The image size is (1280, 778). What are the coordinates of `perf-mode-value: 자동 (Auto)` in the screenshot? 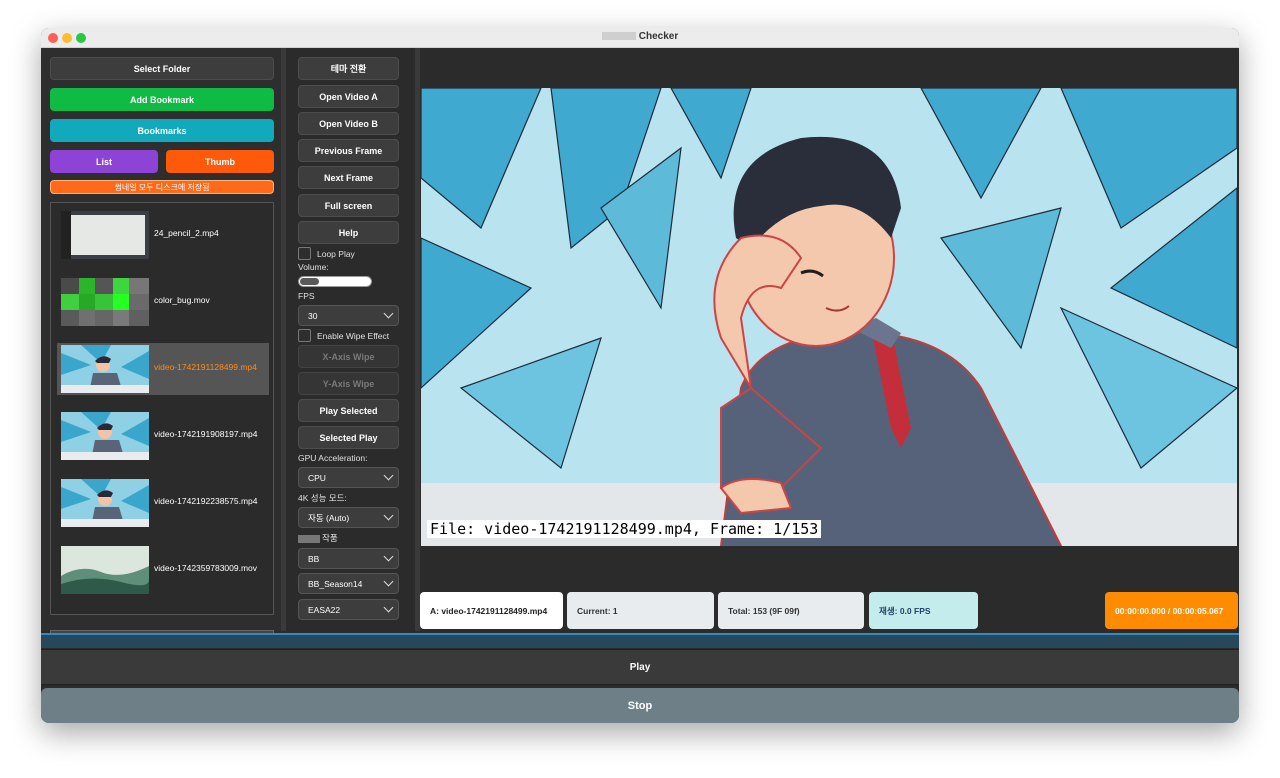 It's located at (329, 517).